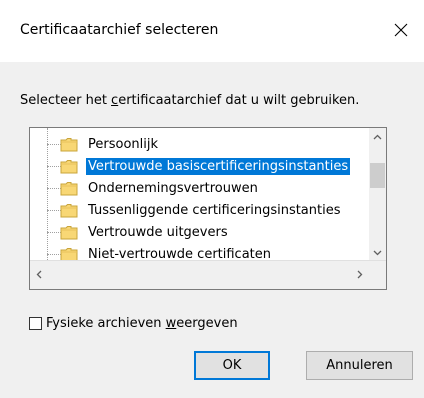 The image size is (424, 398). Describe the element at coordinates (119, 30) in the screenshot. I see `dialog-title: Certificaatarchief selecteren` at that location.